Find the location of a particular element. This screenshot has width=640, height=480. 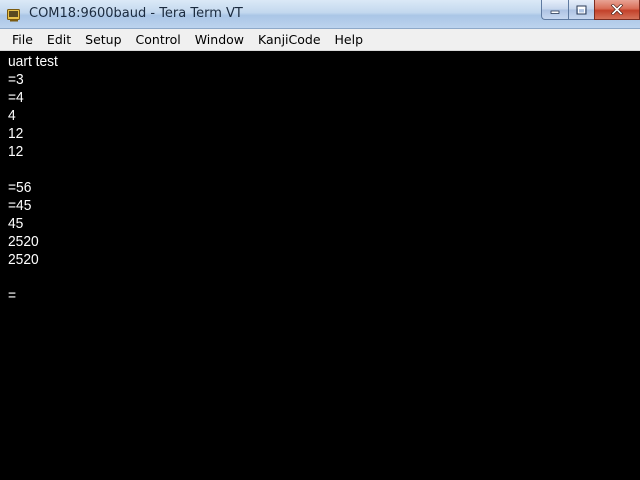

menu-edit: Edit is located at coordinates (59, 40).